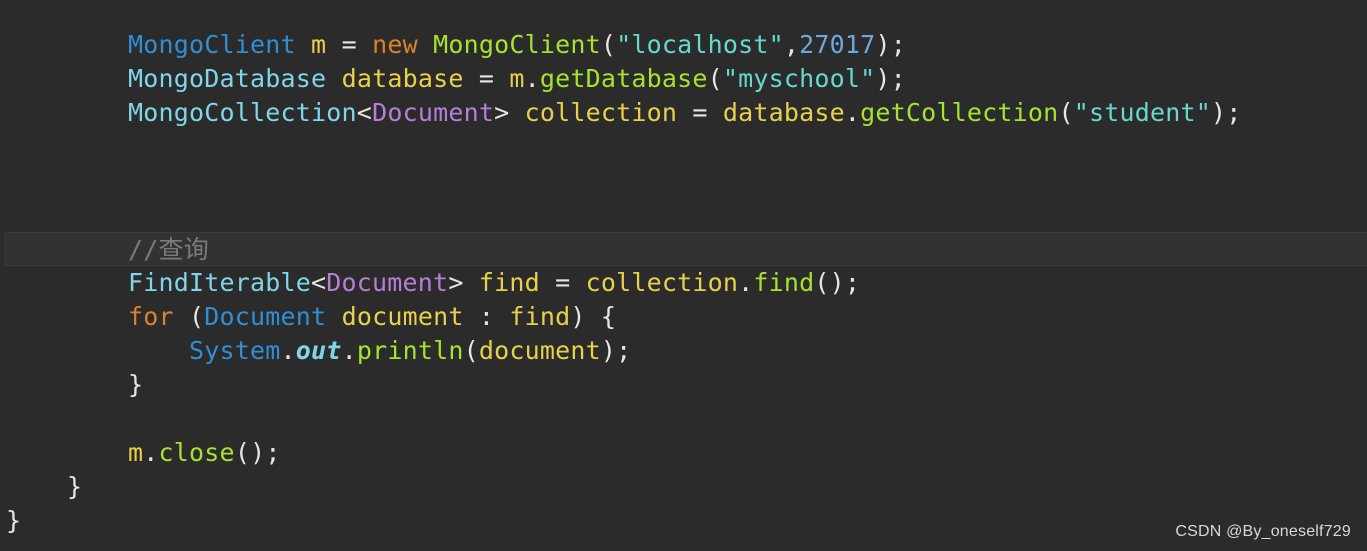 This screenshot has width=1367, height=551. I want to click on code-token: println, so click(410, 350).